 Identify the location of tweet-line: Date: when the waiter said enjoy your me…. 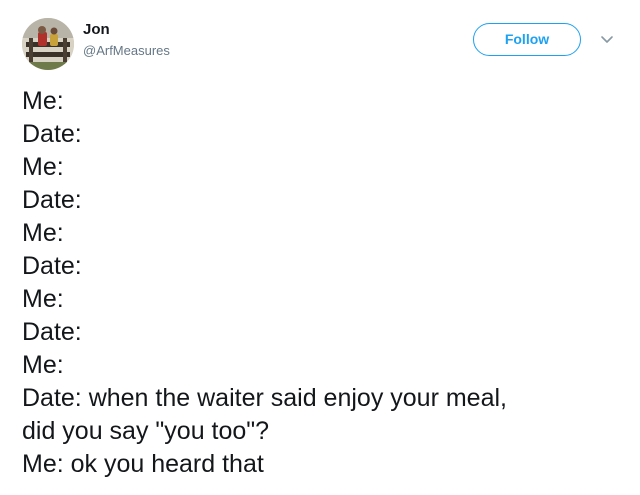
(264, 398).